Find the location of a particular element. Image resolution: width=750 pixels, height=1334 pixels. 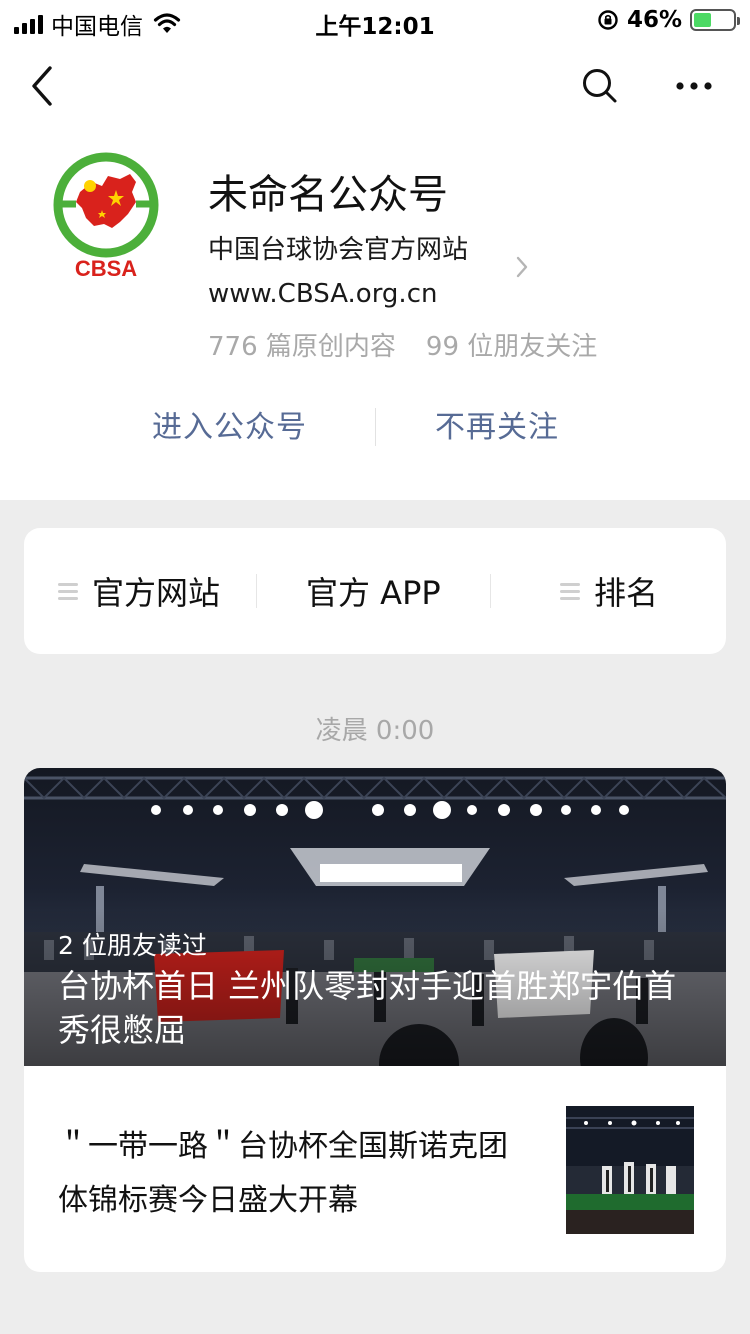

original-count: 776 篇原创内容 is located at coordinates (302, 347).